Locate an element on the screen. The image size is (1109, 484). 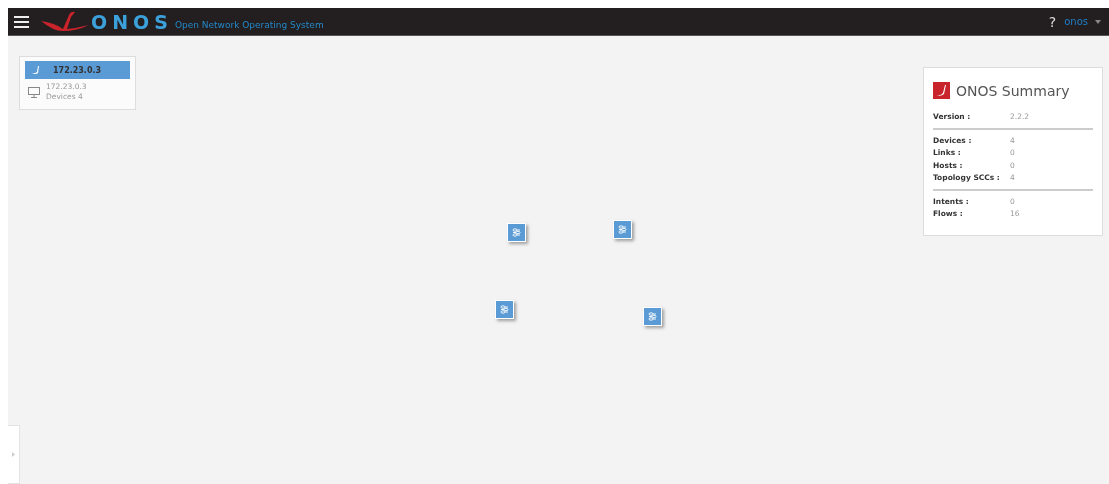
logo-text: ONOS is located at coordinates (132, 21).